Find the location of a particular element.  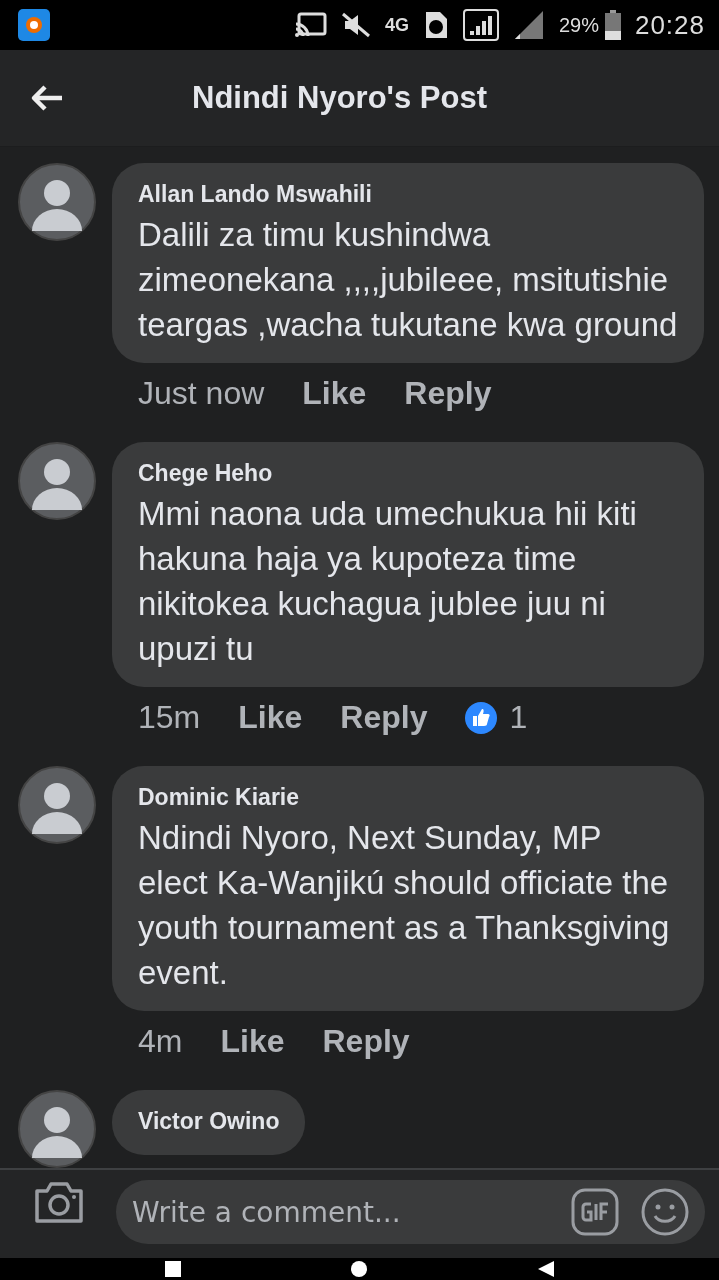

mute-icon is located at coordinates (355, 25).